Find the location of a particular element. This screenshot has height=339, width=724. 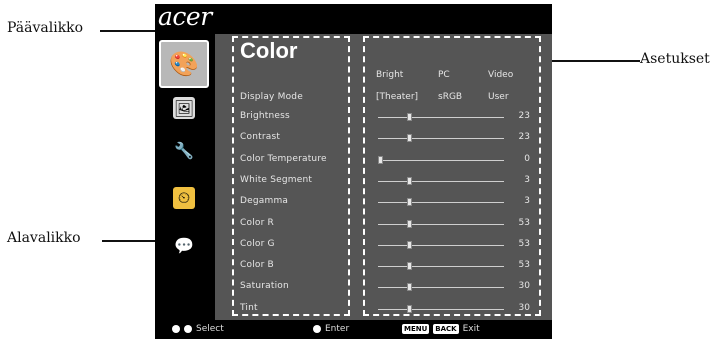

submenu-highlight-frame is located at coordinates (291, 176).